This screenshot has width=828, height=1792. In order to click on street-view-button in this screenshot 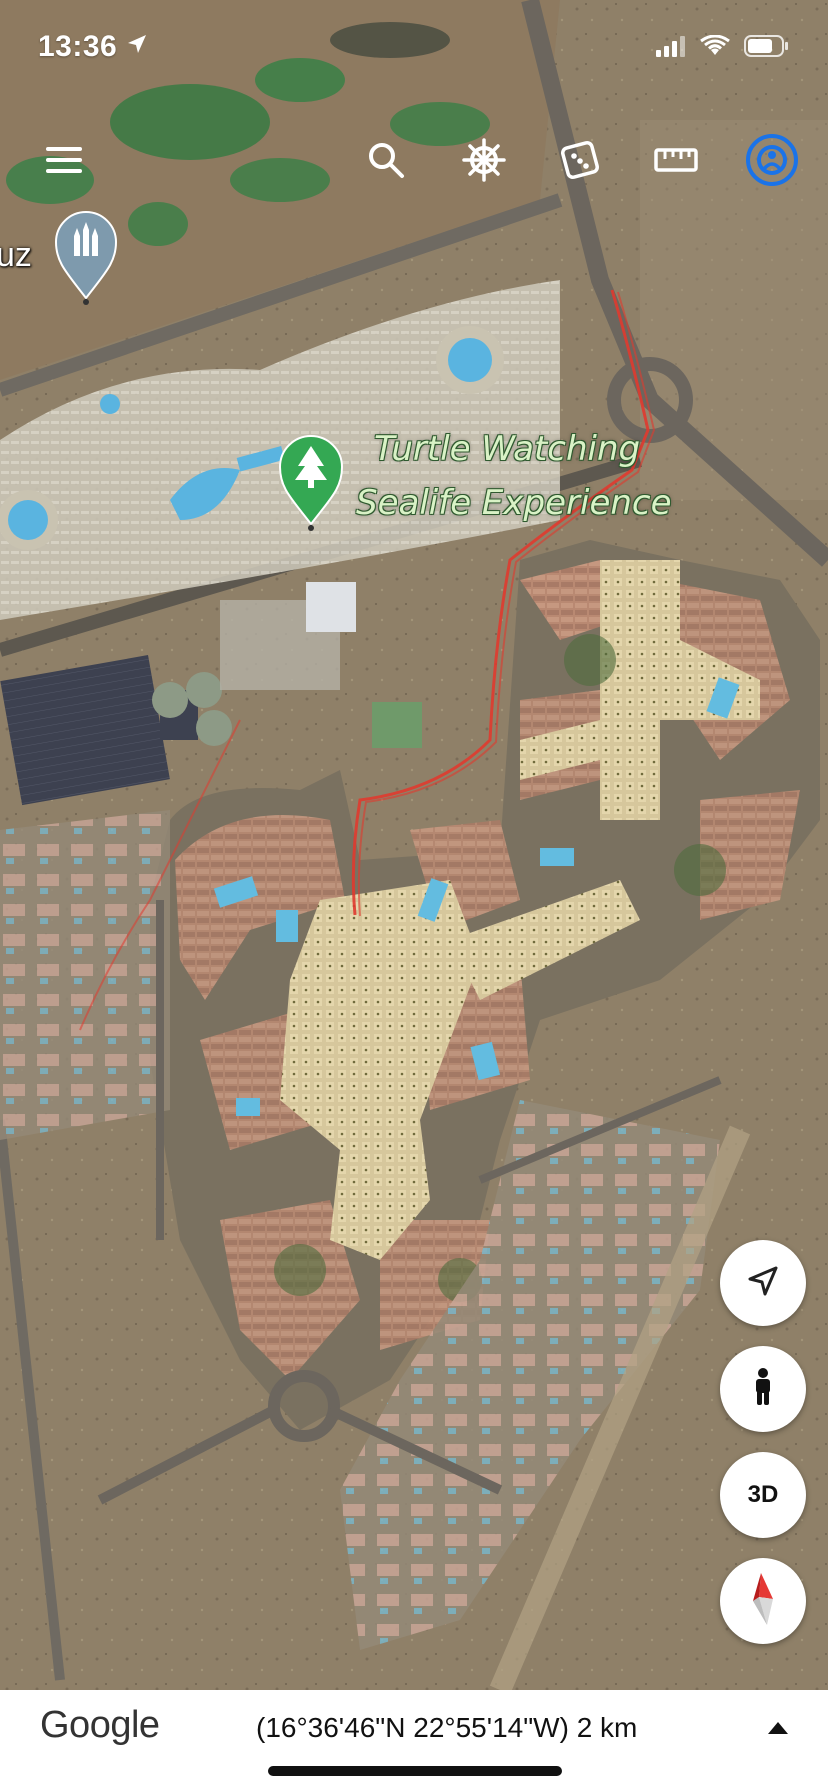, I will do `click(763, 1389)`.